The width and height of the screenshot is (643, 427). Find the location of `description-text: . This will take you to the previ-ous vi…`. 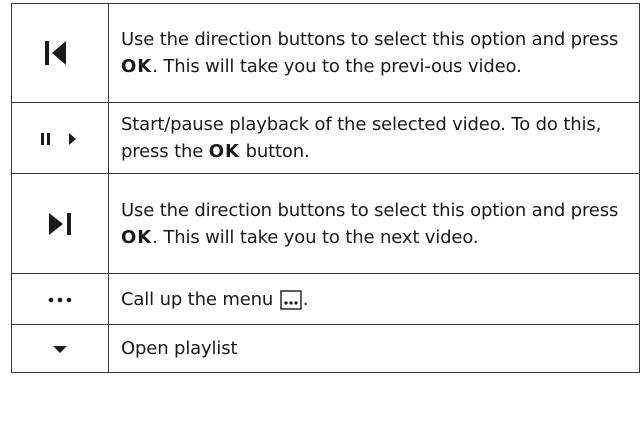

description-text: . This will take you to the previ-ous vi… is located at coordinates (337, 66).